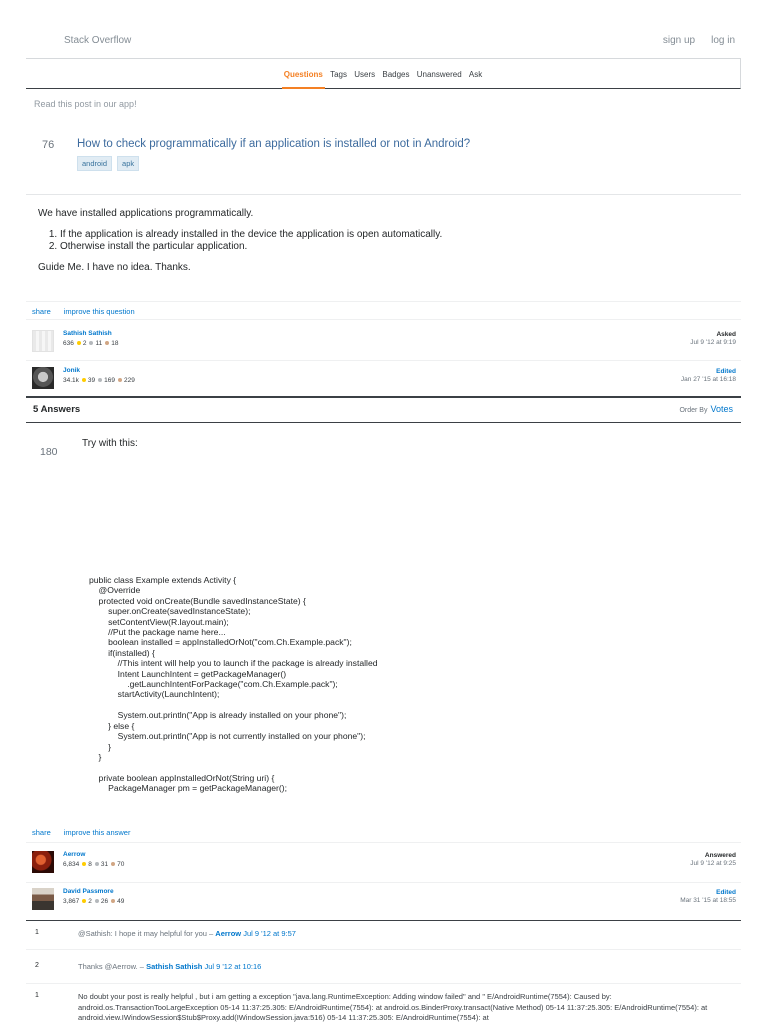 The height and width of the screenshot is (1024, 768). I want to click on edited-info: Edited Mar 31 '15 at 18:55, so click(708, 896).